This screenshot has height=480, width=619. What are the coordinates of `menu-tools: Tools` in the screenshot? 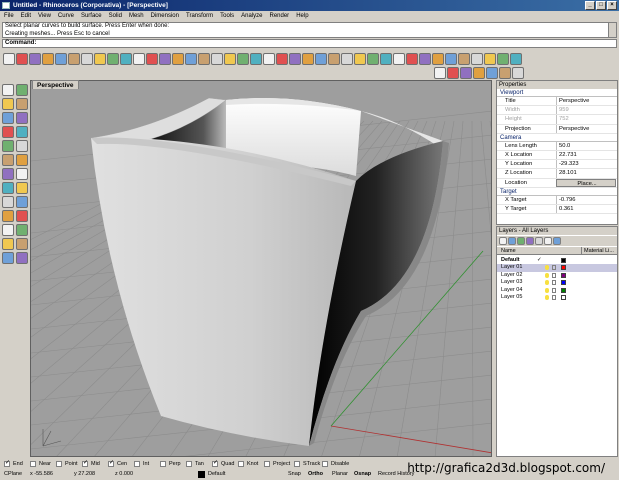 It's located at (227, 16).